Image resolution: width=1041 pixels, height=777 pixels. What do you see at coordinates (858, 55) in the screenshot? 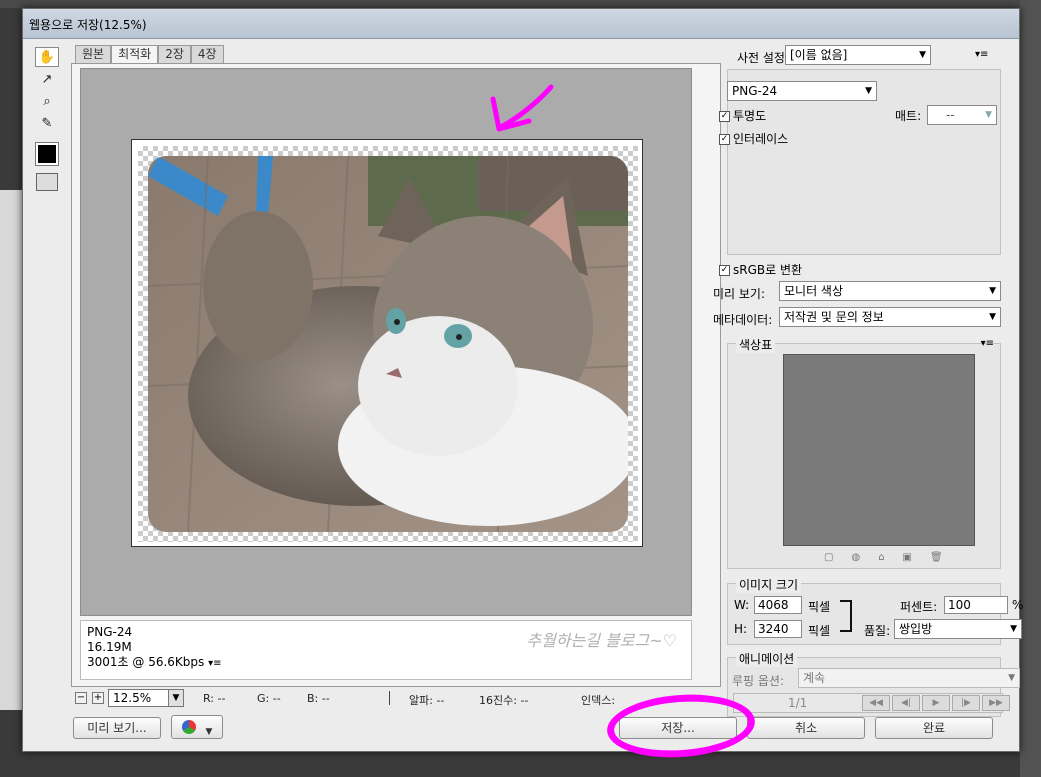
I see `preset-select: [이름 없음] ▼` at bounding box center [858, 55].